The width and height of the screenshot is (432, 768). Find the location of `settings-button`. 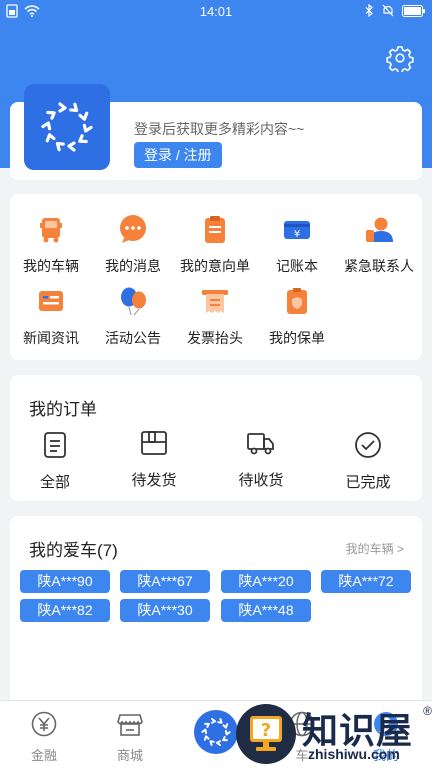

settings-button is located at coordinates (400, 59).